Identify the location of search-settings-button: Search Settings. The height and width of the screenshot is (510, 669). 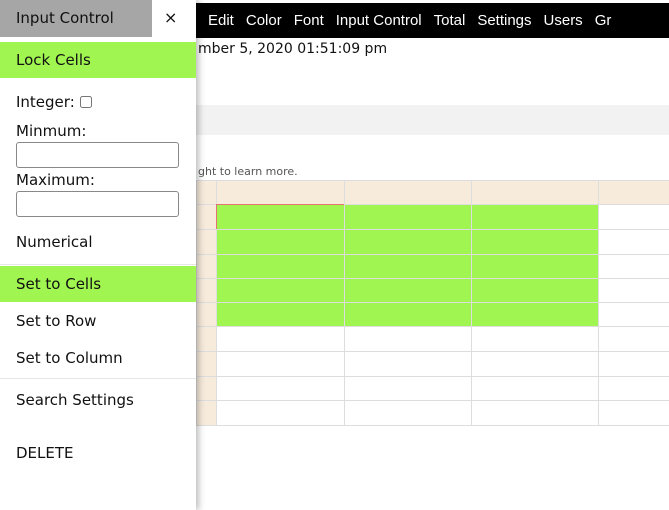
(98, 400).